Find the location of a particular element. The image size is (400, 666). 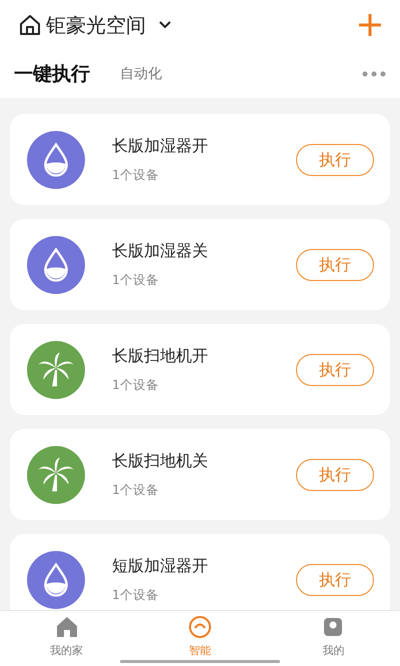

tab: 自动化 is located at coordinates (141, 74).